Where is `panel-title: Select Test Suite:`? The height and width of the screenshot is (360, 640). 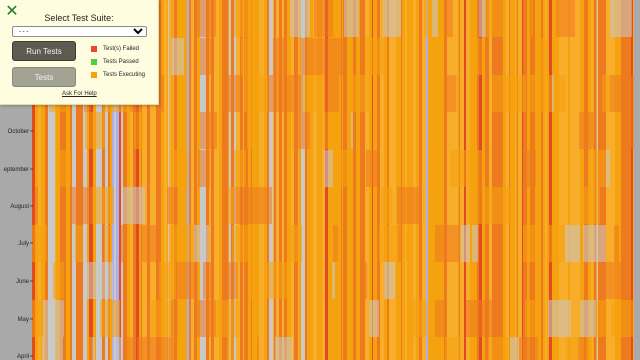
panel-title: Select Test Suite: is located at coordinates (79, 18).